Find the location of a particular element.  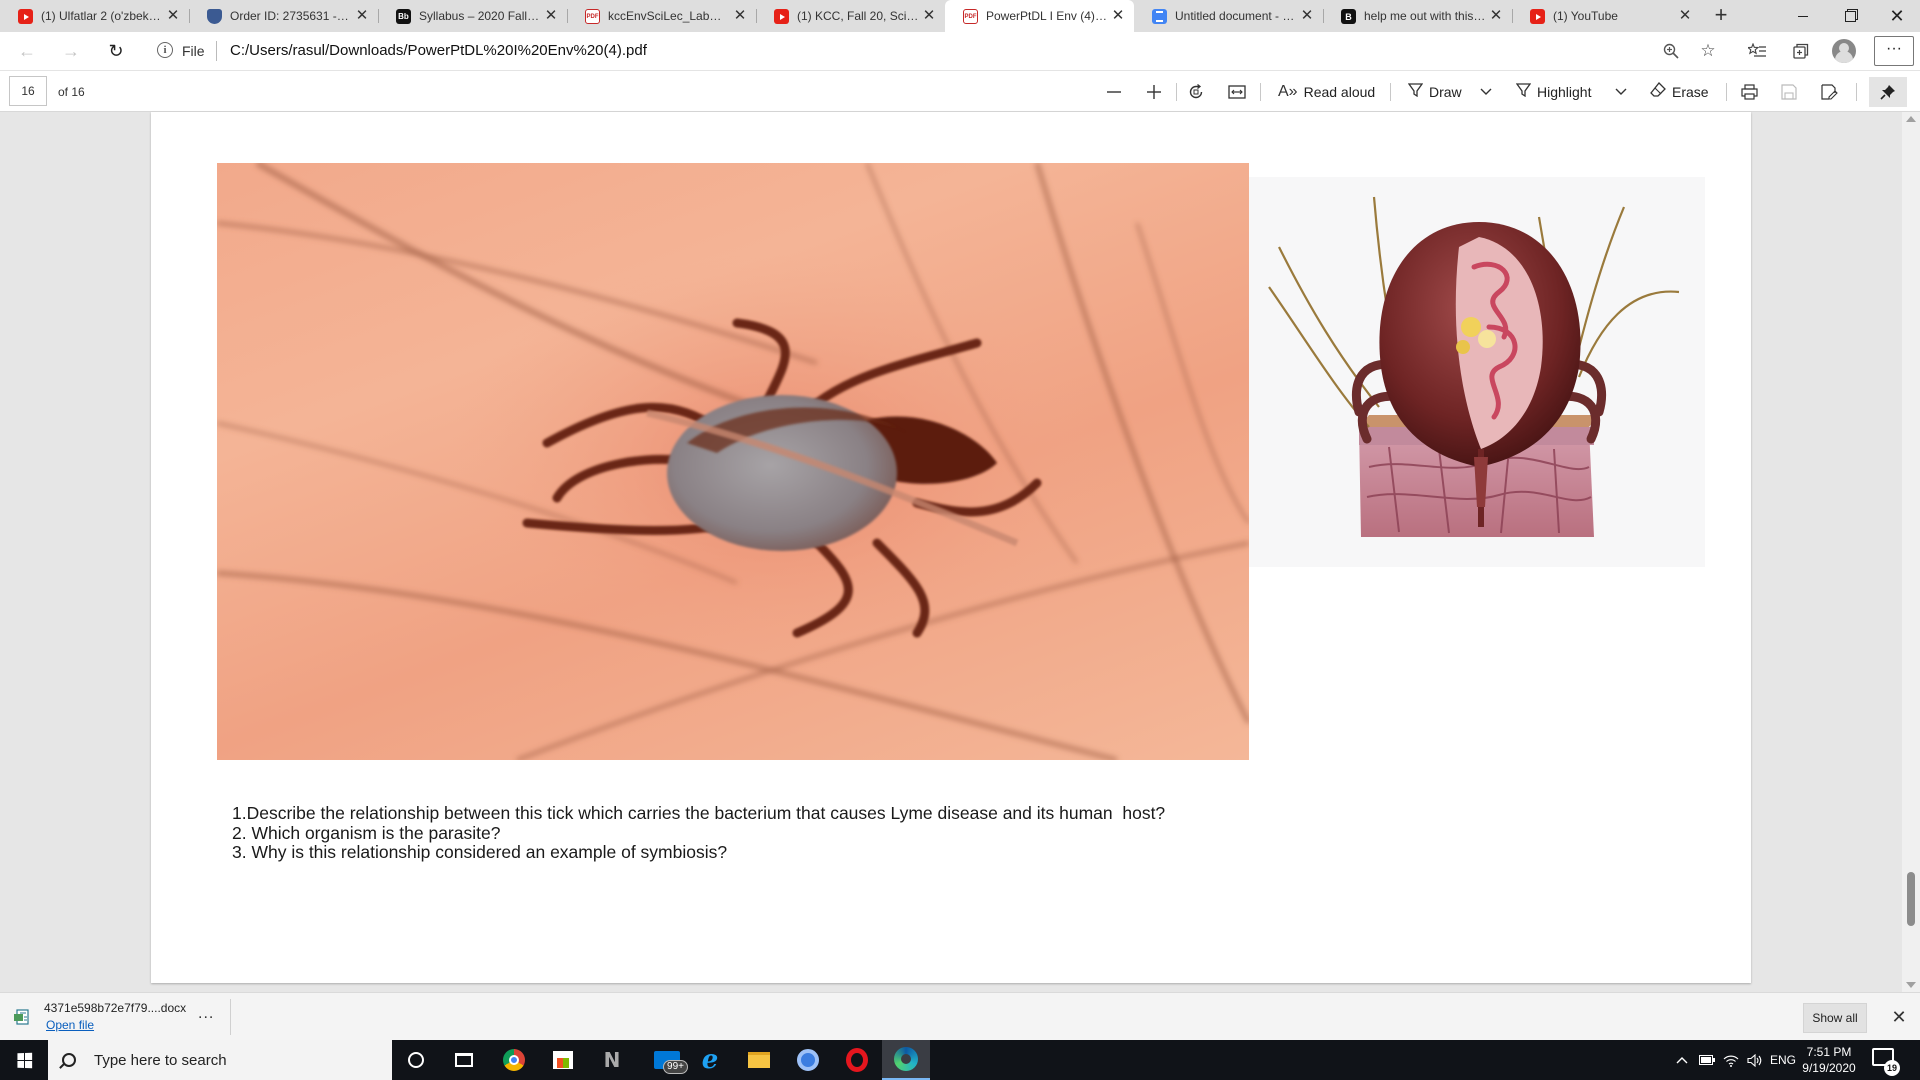

opera-taskbar-button is located at coordinates (857, 1060).